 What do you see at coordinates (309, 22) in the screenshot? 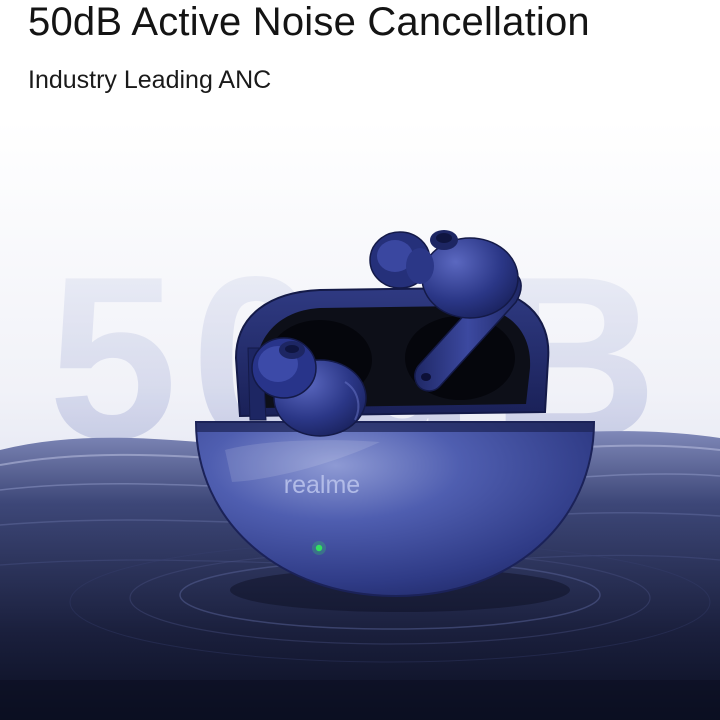
I see `headline: 50dB Active Noise Cancellation` at bounding box center [309, 22].